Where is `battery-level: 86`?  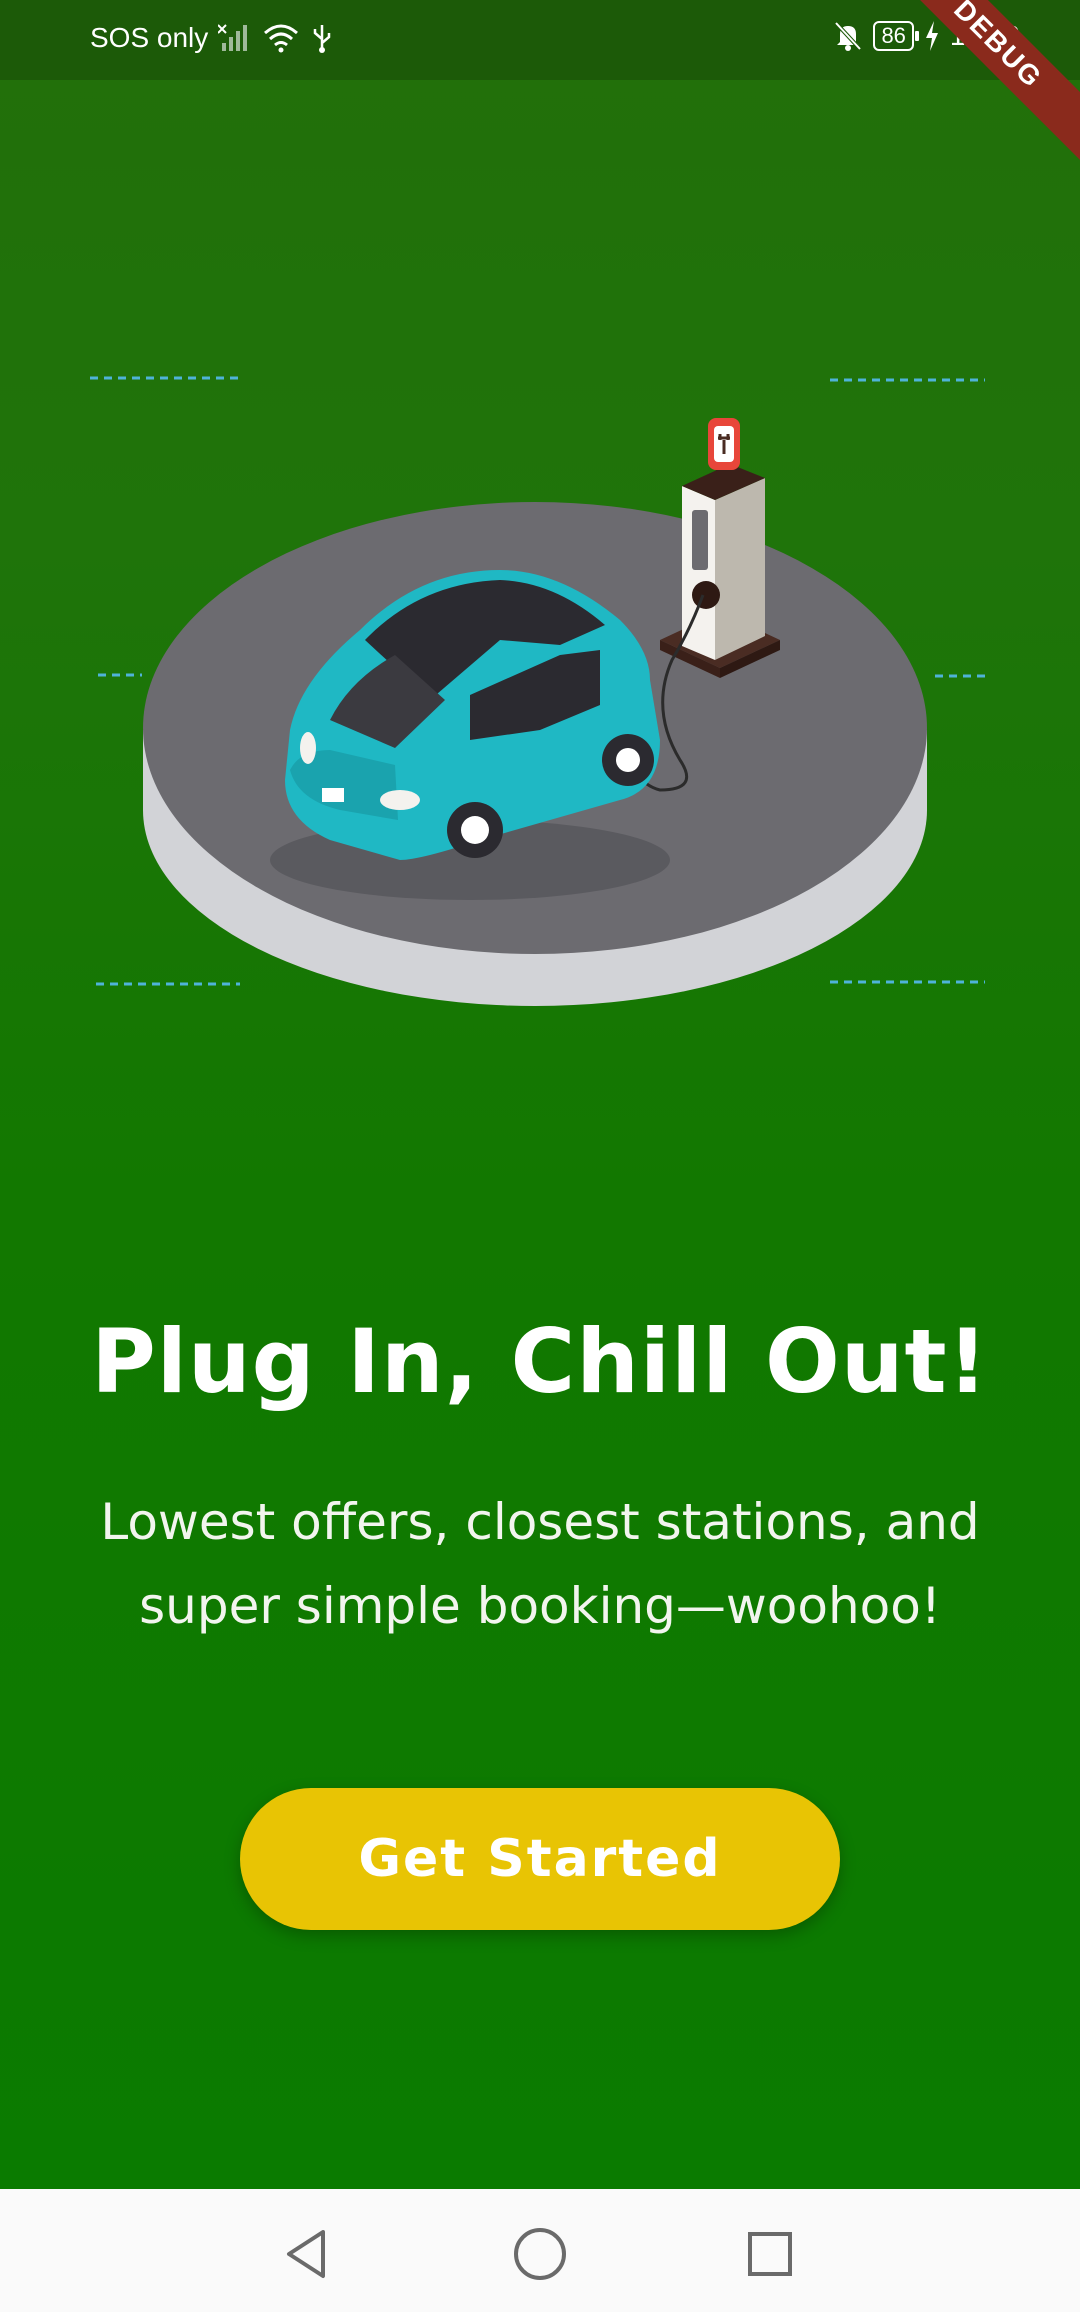
battery-level: 86 is located at coordinates (893, 35).